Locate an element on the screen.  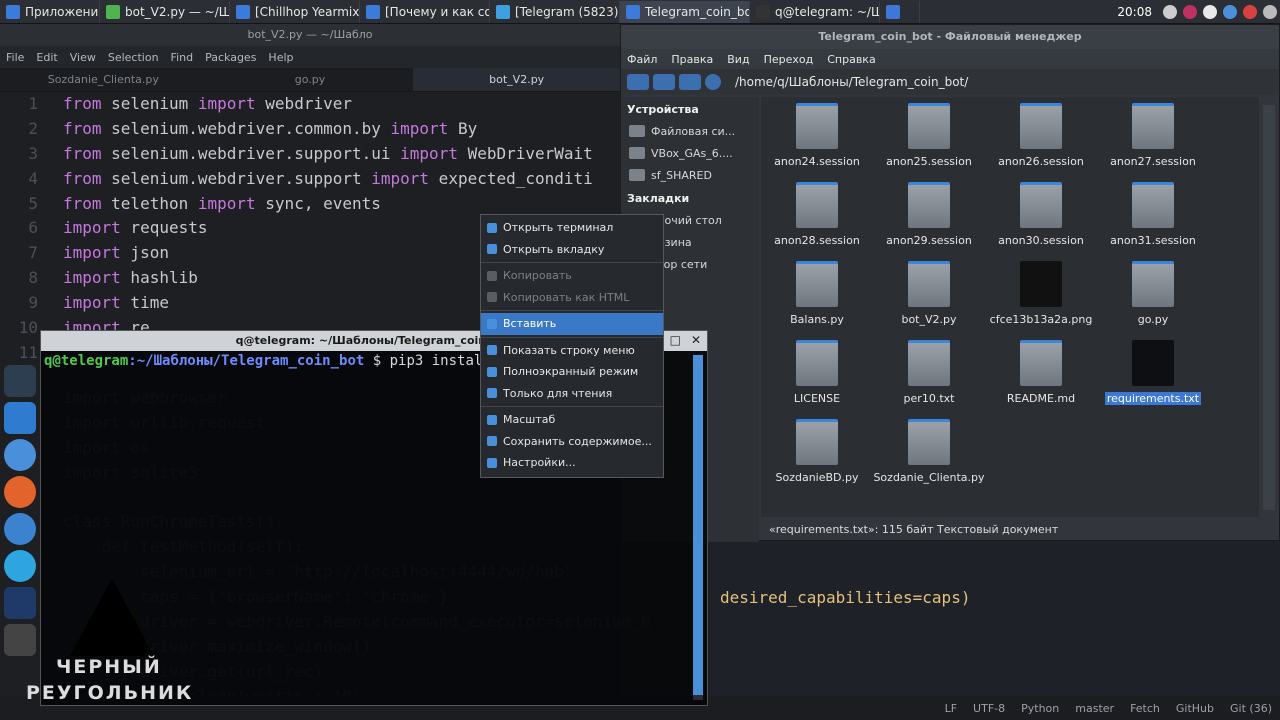
file-item: Sozdanie_Clienta.py is located at coordinates (929, 456).